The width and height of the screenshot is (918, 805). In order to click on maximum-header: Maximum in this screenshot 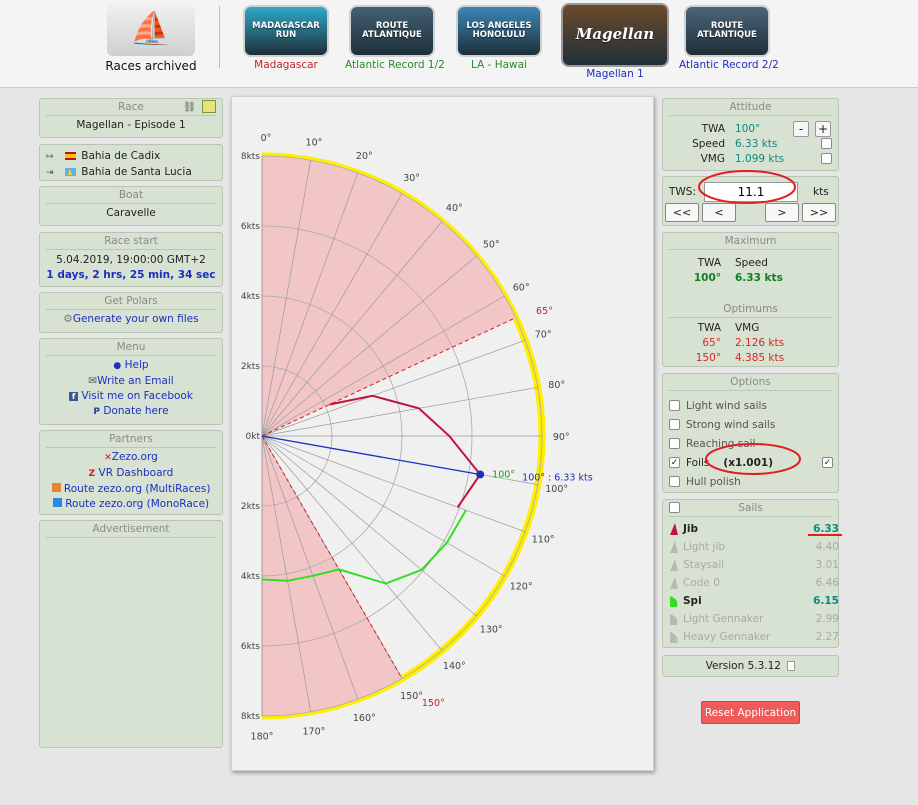, I will do `click(750, 242)`.